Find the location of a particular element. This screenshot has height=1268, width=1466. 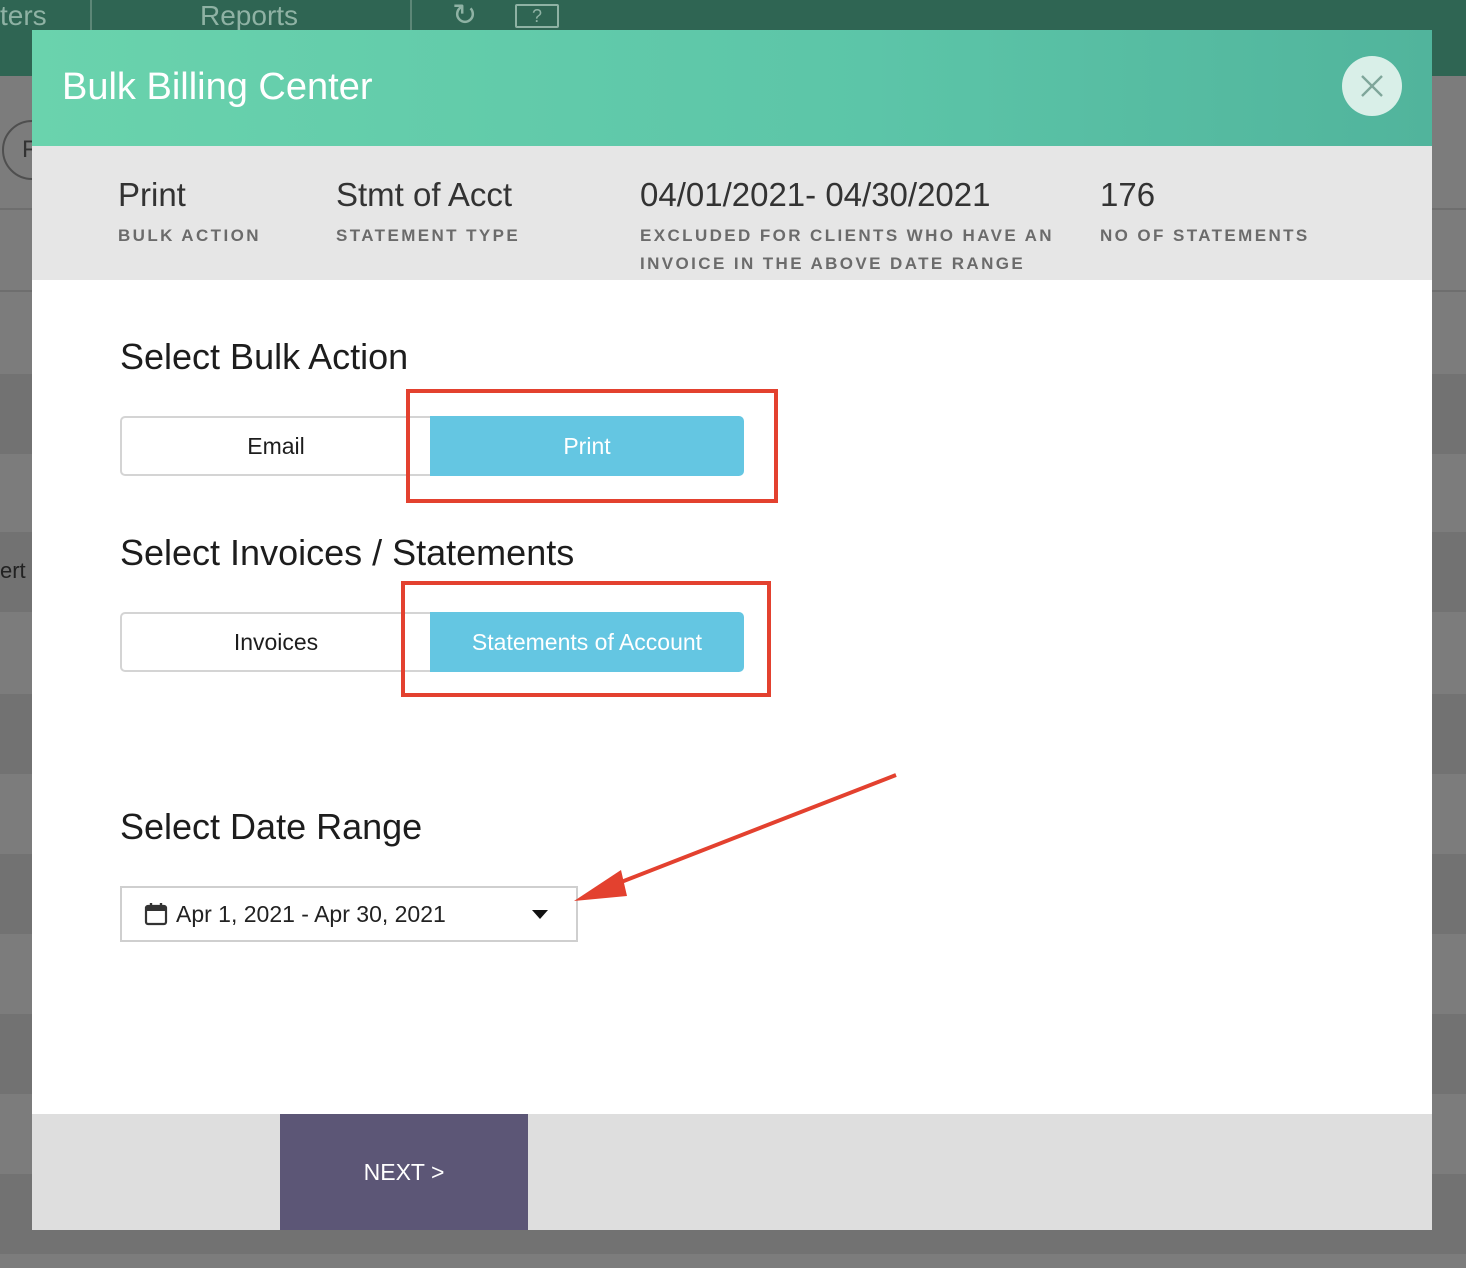

modal-footer: NEXT > is located at coordinates (732, 1172).